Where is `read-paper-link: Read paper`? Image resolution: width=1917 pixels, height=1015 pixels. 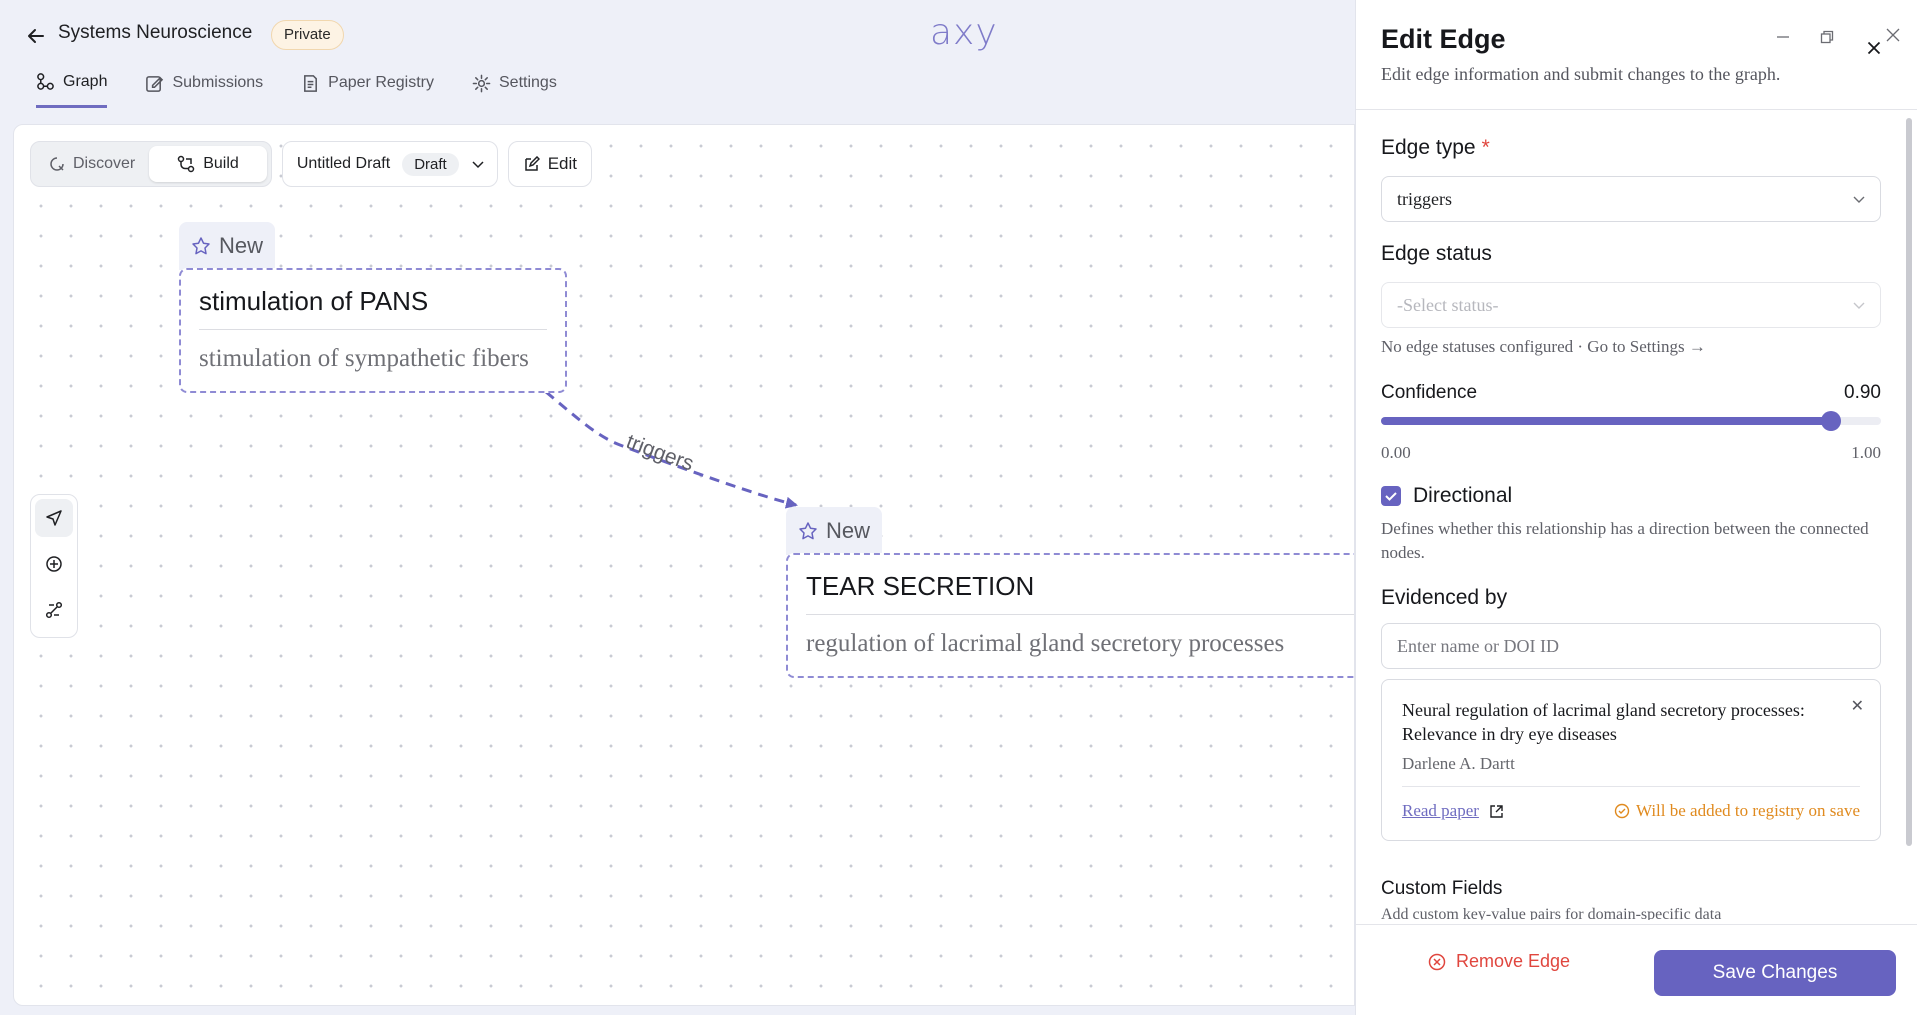 read-paper-link: Read paper is located at coordinates (1453, 811).